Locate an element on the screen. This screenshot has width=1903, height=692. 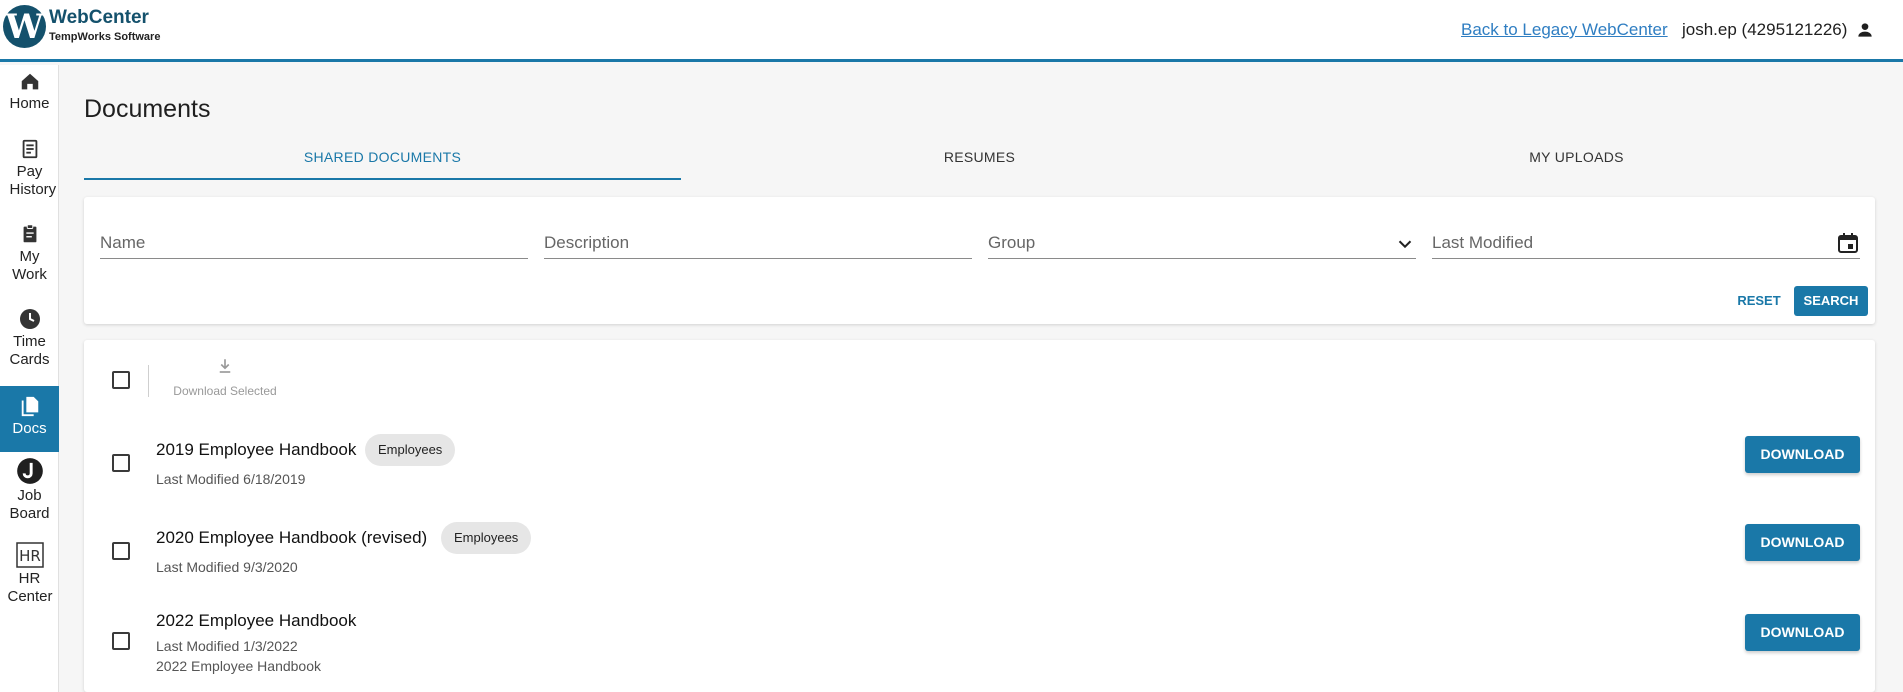
logo-subtitle: TempWorks Software is located at coordinates (105, 36).